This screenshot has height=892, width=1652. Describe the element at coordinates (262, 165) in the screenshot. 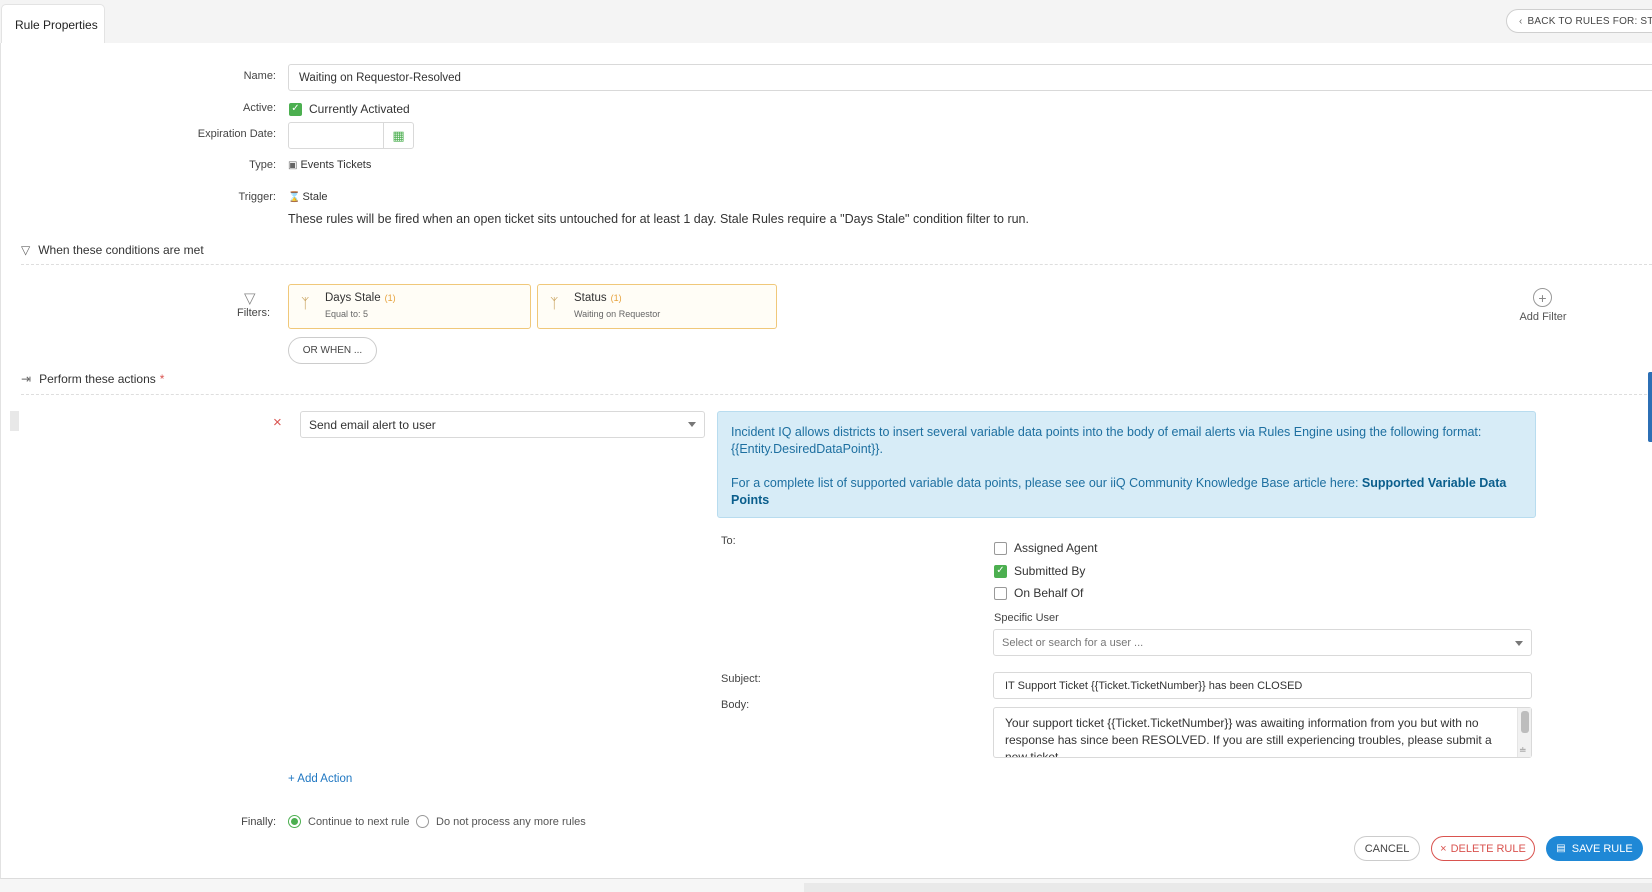

I see `type-label: Type:` at that location.